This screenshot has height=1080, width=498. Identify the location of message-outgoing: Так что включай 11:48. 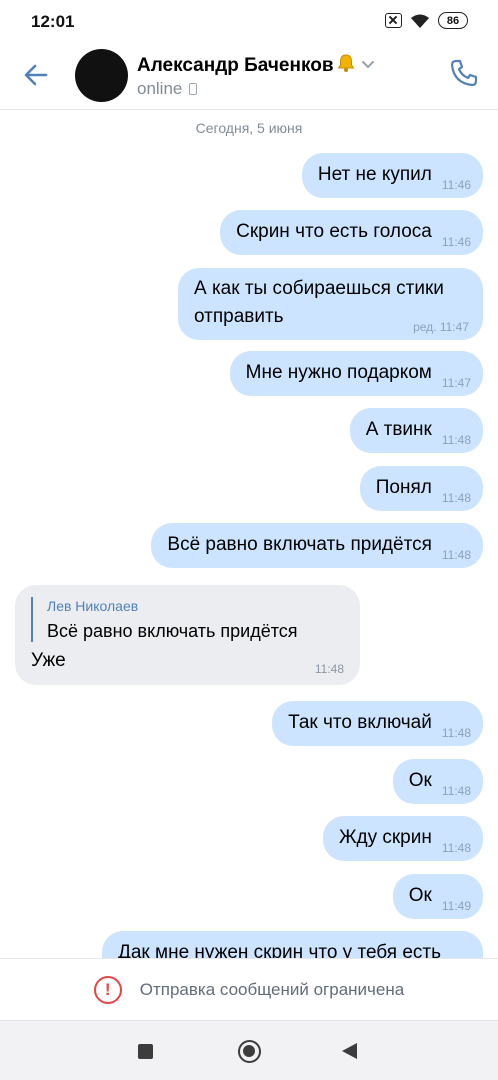
(377, 723).